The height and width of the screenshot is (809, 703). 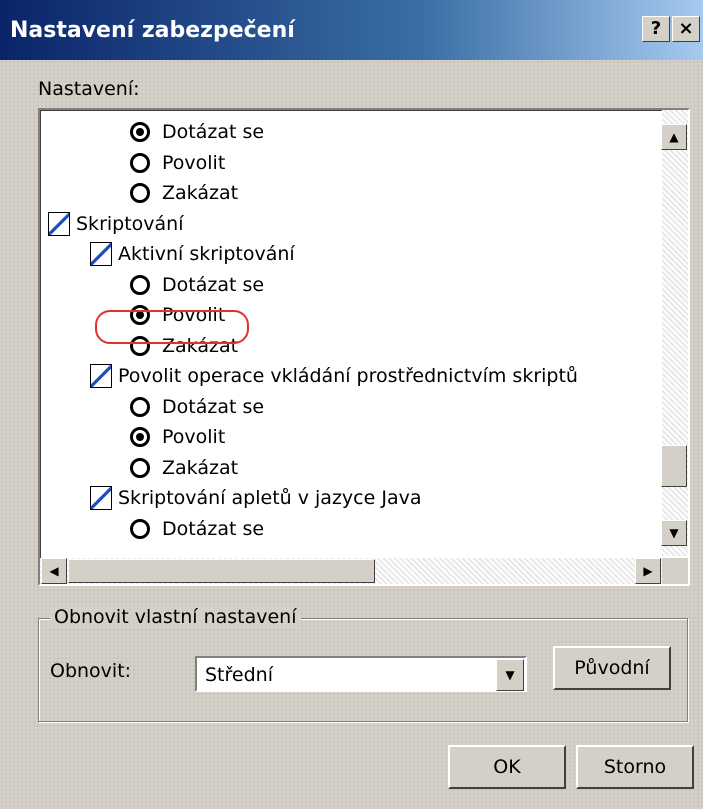 I want to click on scroll-up-icon: ▲, so click(x=674, y=137).